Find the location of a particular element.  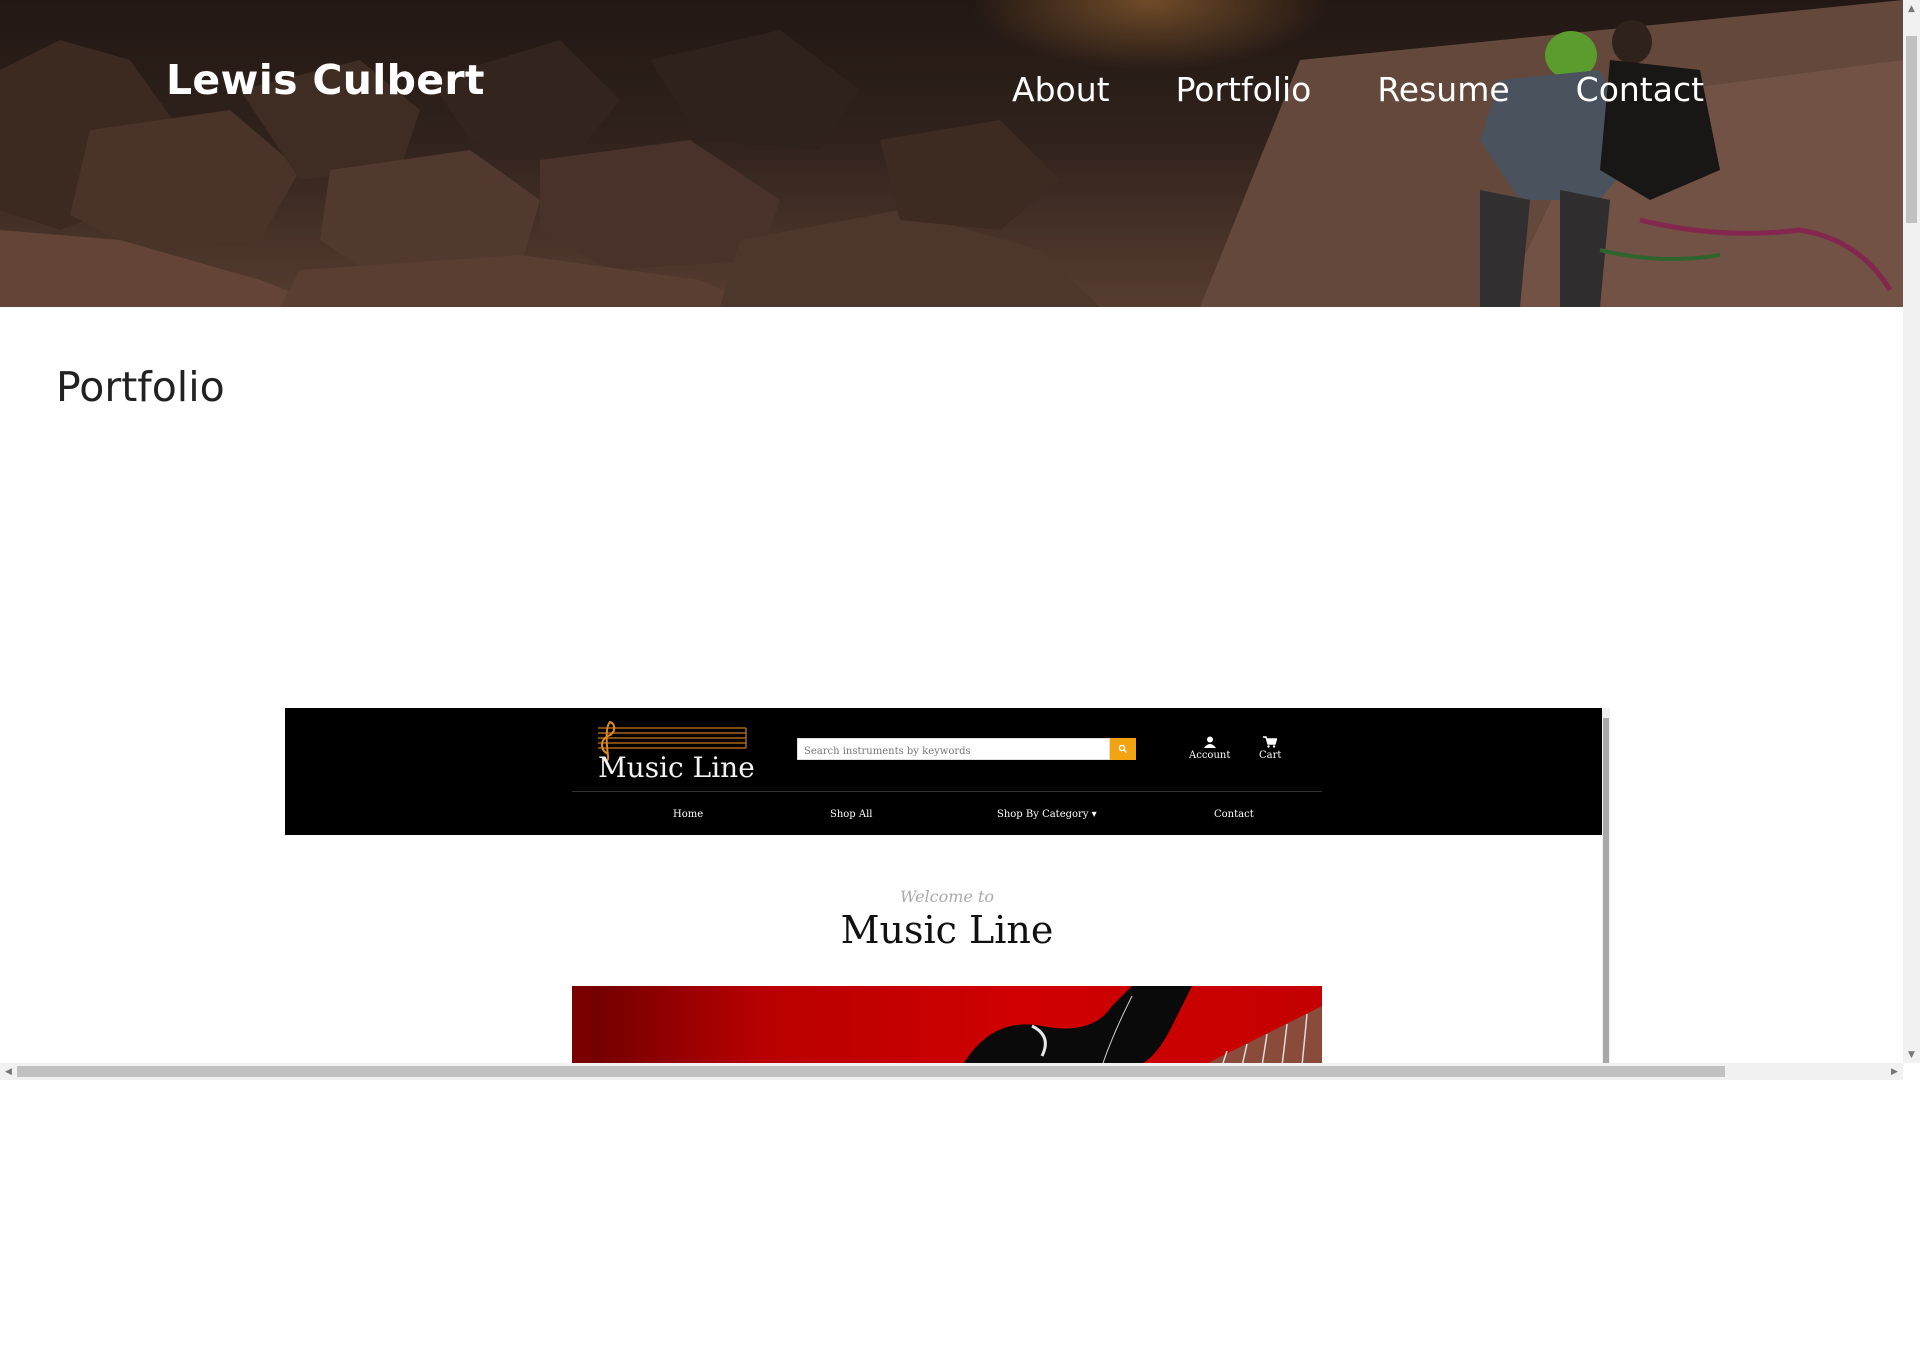

vertical-scrollbar: ▲ ▼ is located at coordinates (1911, 531).